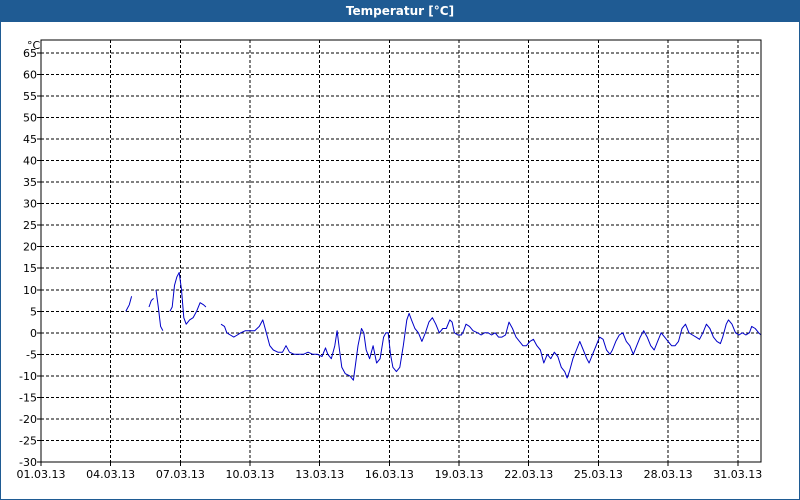  What do you see at coordinates (28, 440) in the screenshot?
I see `y-tick-label: -25` at bounding box center [28, 440].